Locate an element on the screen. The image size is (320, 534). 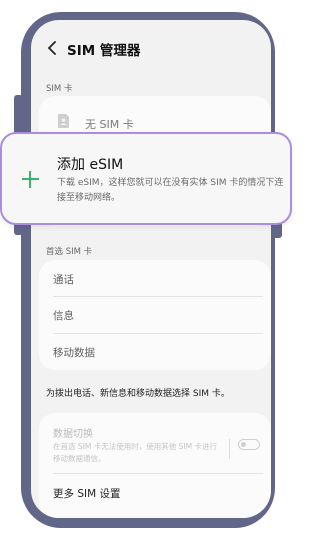
top-bar: SIM 管理器 is located at coordinates (151, 48).